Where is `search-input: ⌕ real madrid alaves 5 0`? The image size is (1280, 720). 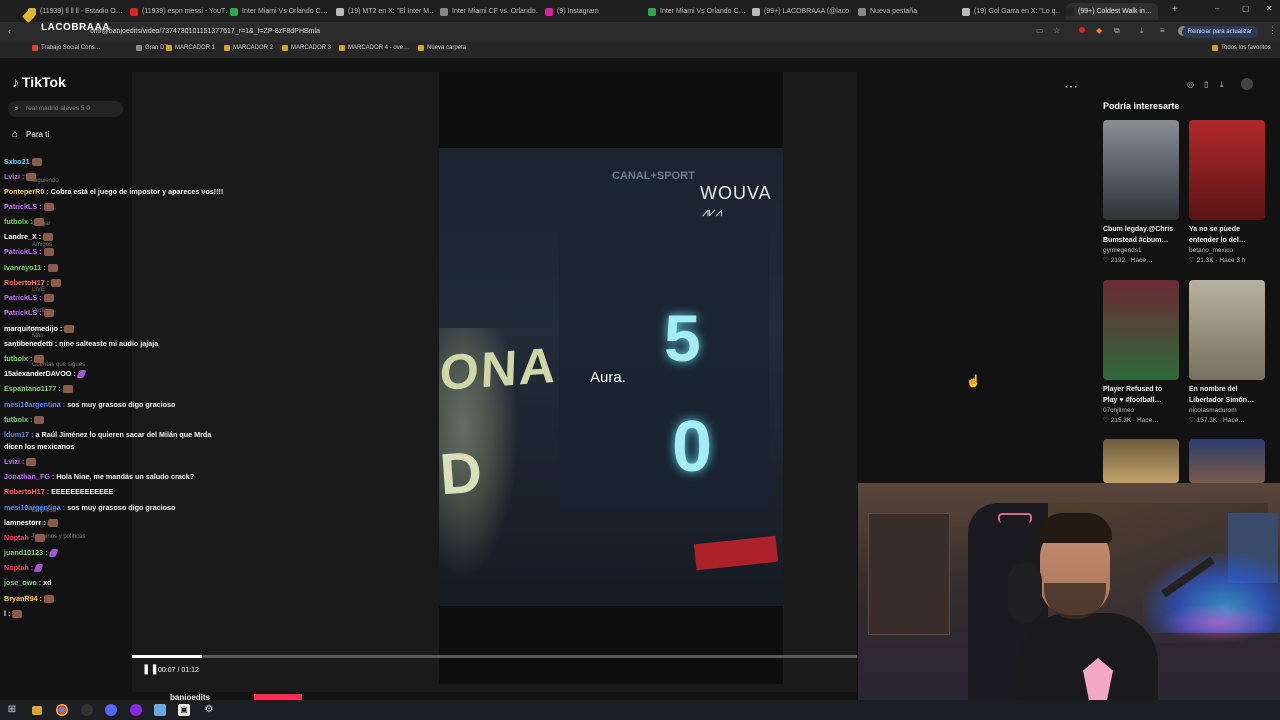 search-input: ⌕ real madrid alaves 5 0 is located at coordinates (65, 109).